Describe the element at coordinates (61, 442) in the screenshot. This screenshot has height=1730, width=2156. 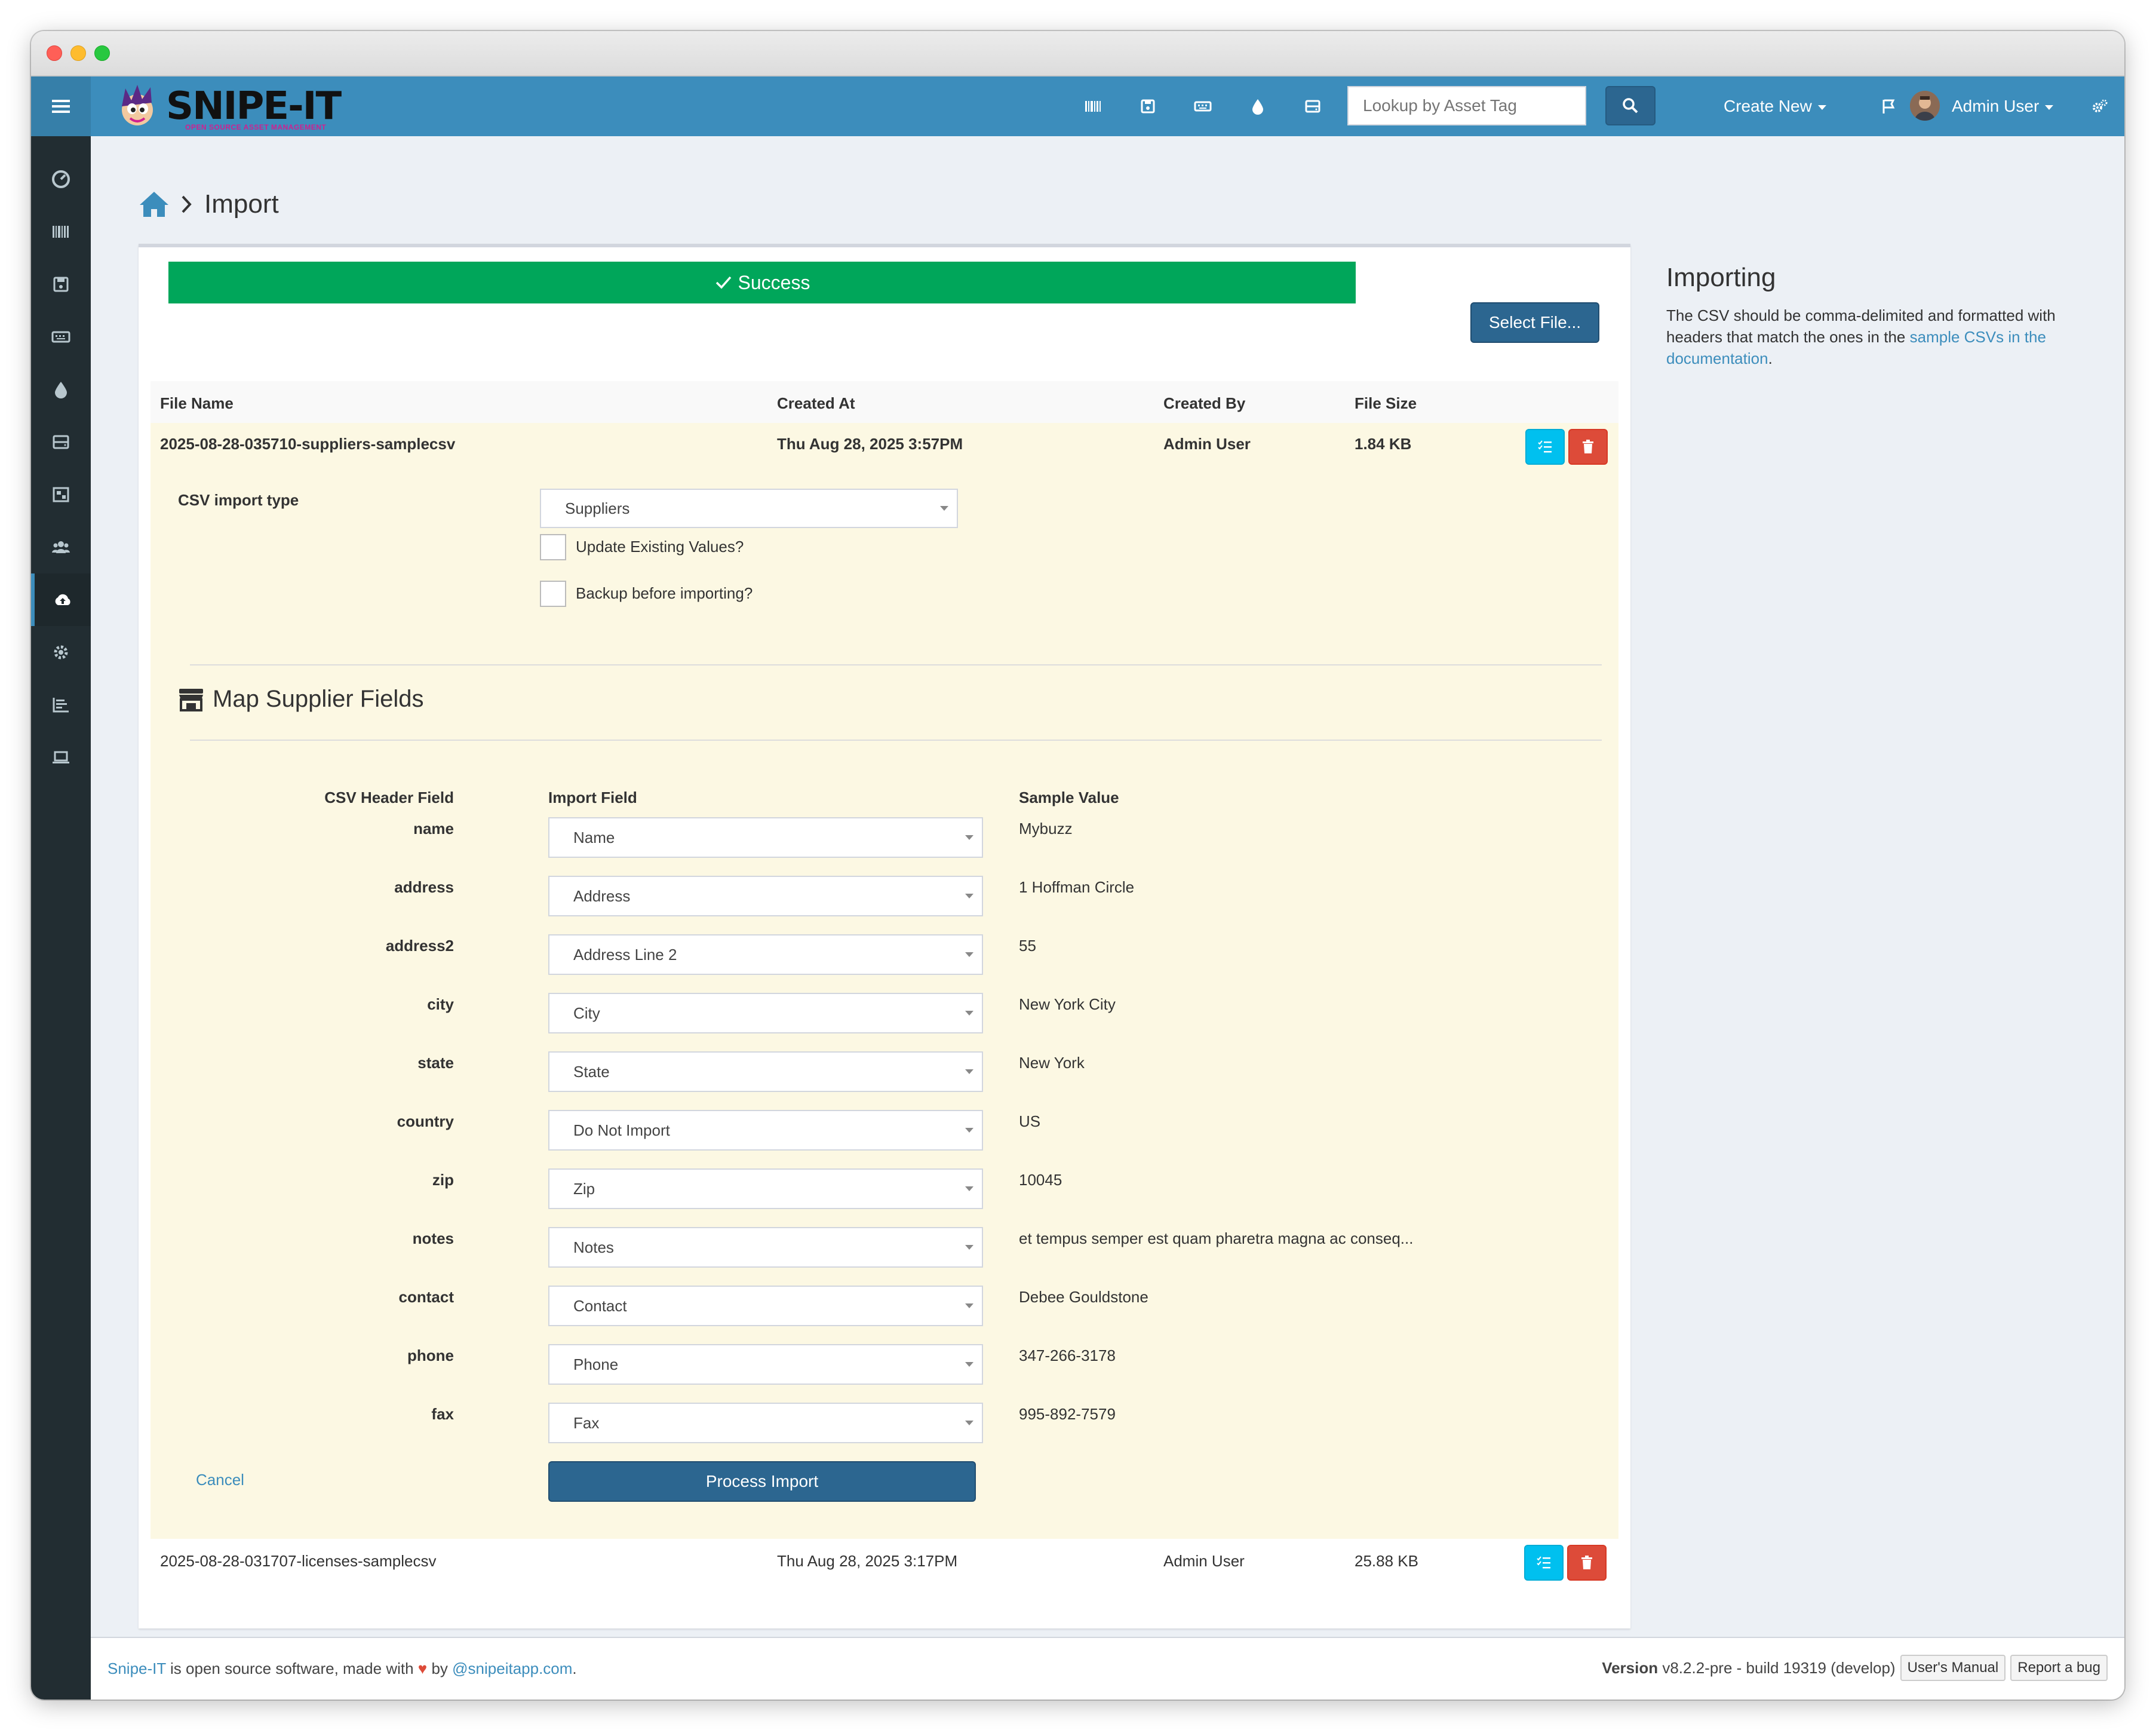
I see `sidebar-item-components` at that location.